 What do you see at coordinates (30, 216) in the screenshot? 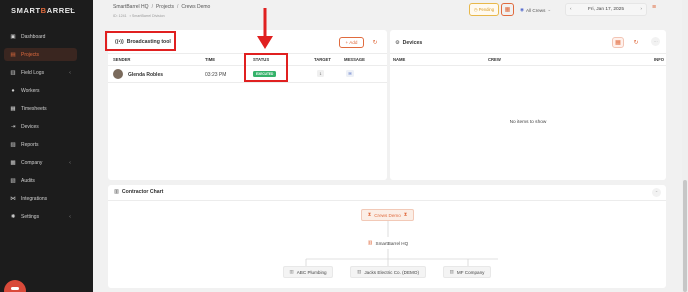
I see `sidebar-item-label: Settings` at bounding box center [30, 216].